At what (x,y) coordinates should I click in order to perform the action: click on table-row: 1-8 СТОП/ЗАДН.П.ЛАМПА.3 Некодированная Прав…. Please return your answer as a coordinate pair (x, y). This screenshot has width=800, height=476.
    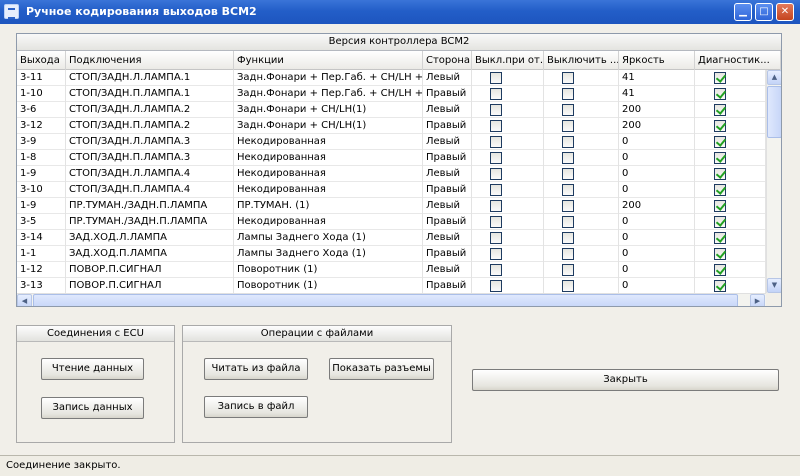
    Looking at the image, I should click on (391, 158).